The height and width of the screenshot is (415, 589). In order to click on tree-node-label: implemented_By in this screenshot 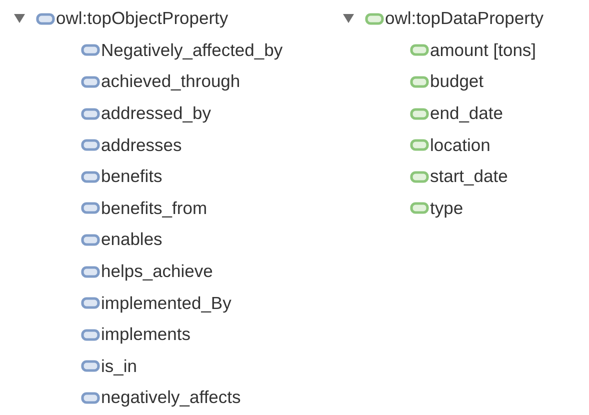, I will do `click(166, 303)`.